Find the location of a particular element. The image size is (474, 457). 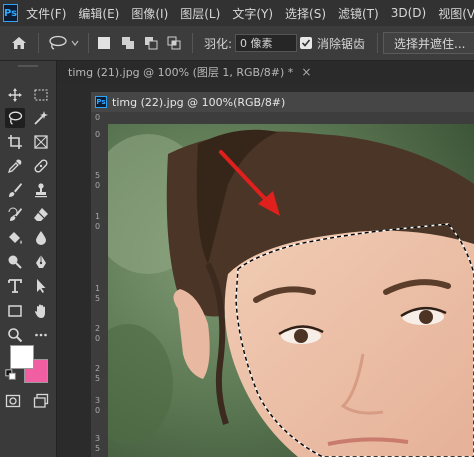

move-icon is located at coordinates (15, 95).